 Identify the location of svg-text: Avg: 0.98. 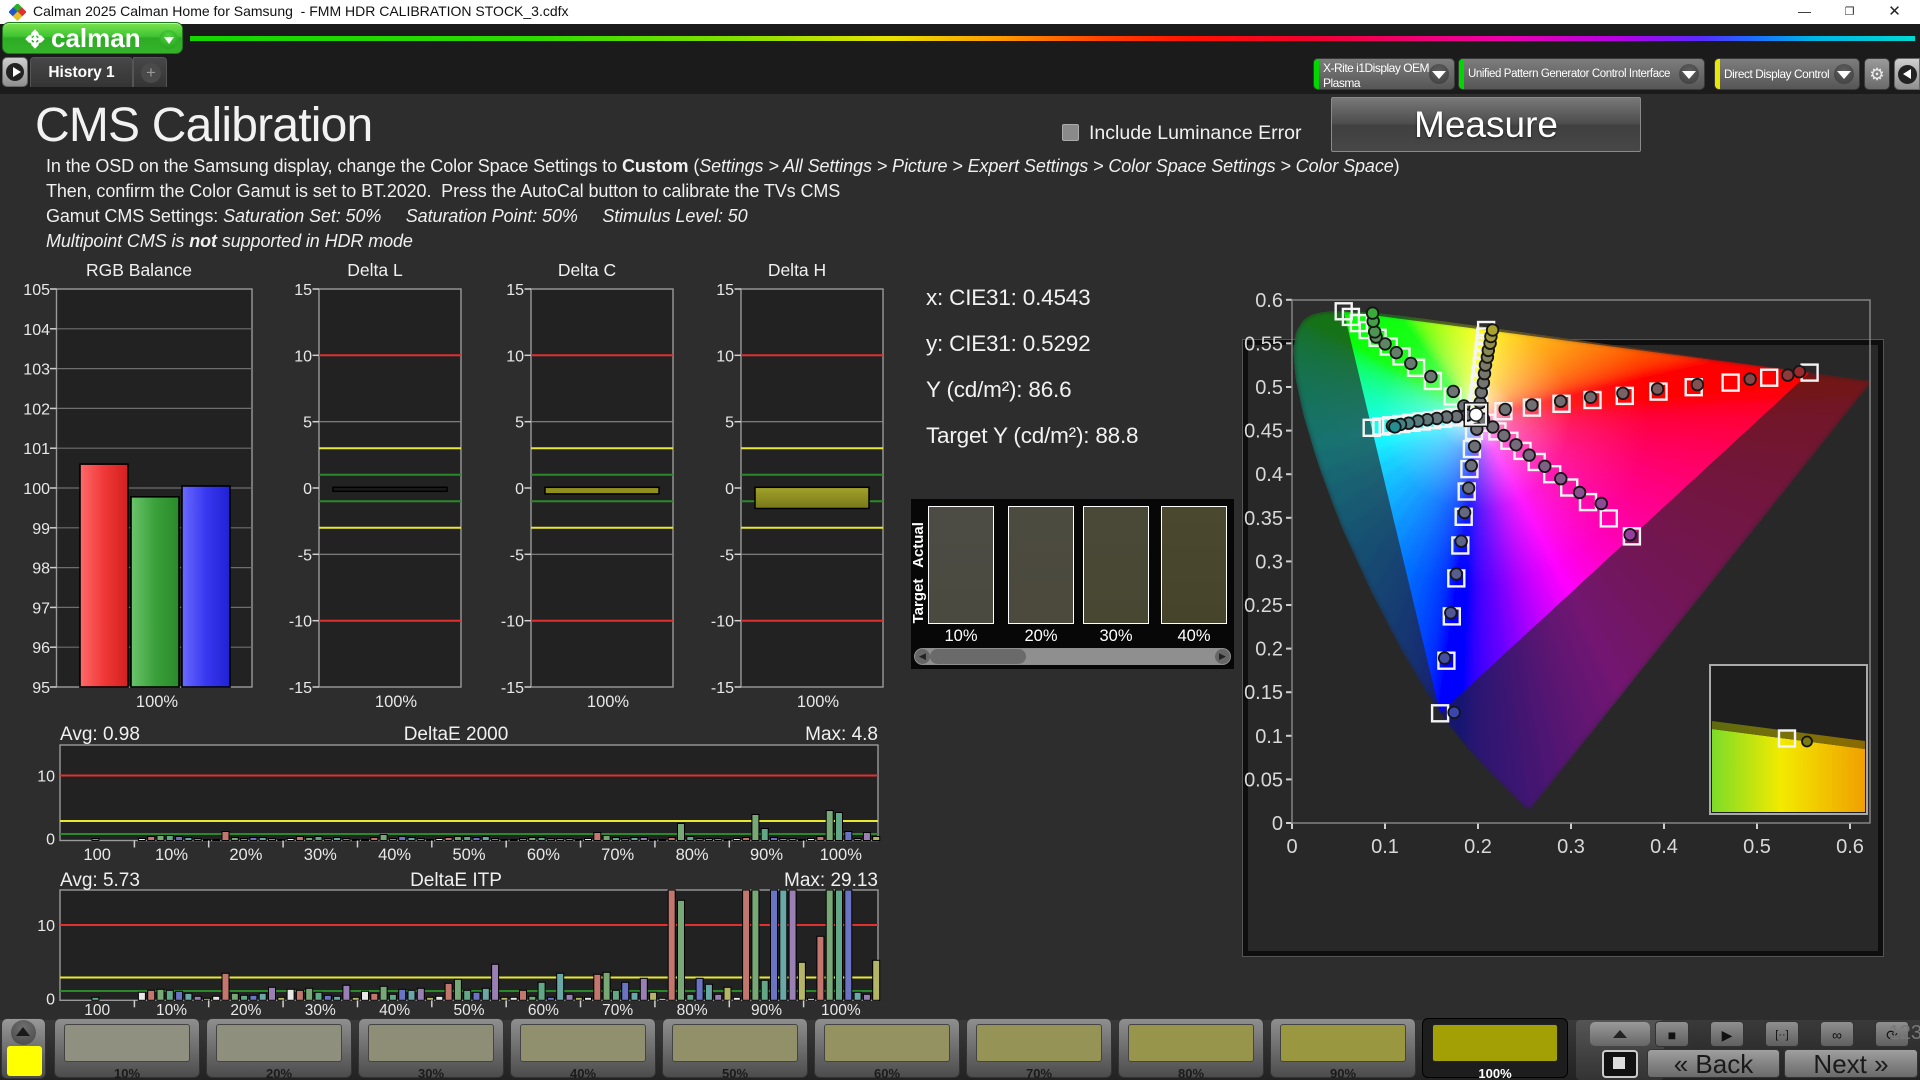
(100, 734).